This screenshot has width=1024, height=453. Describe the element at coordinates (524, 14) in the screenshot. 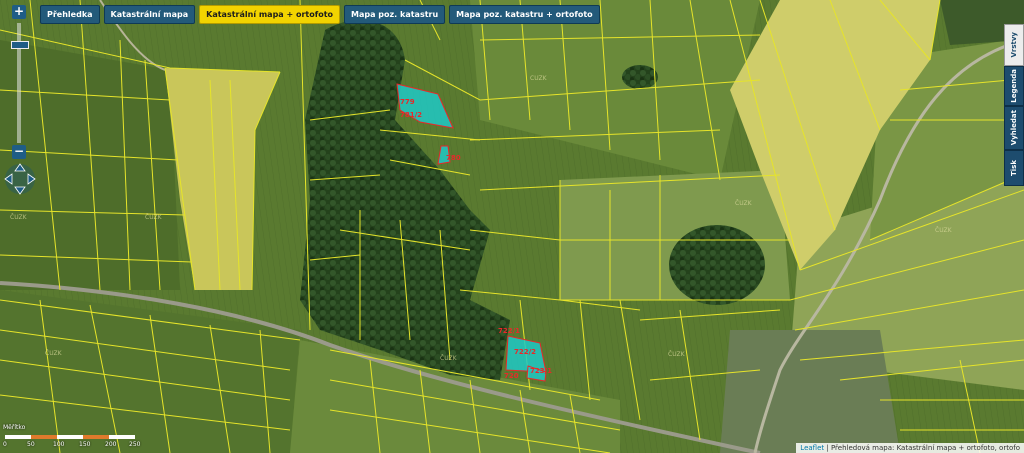

I see `tab-mapa-poz-katastru-ortofoto: Mapa poz. katastru + ortofoto` at that location.